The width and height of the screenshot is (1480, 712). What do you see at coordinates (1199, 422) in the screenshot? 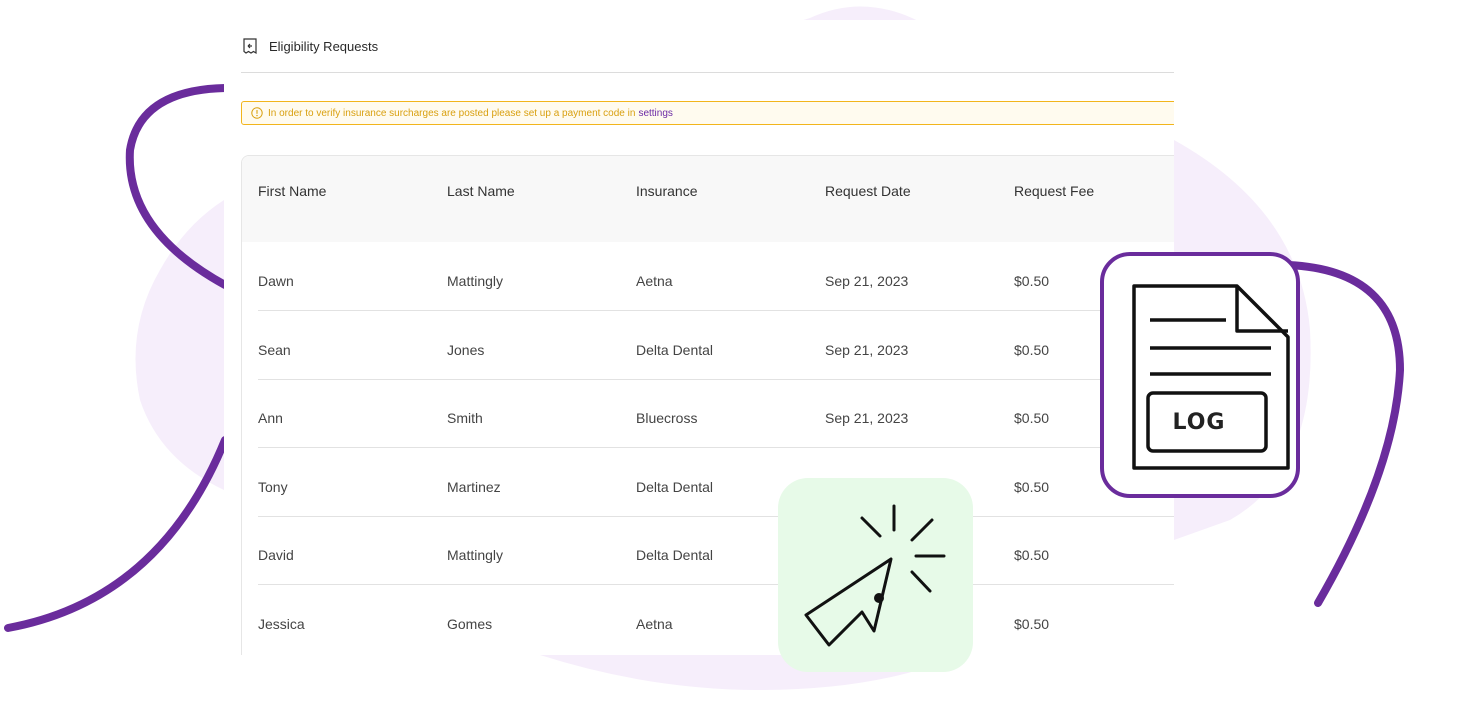
I see `log-label: LOG` at bounding box center [1199, 422].